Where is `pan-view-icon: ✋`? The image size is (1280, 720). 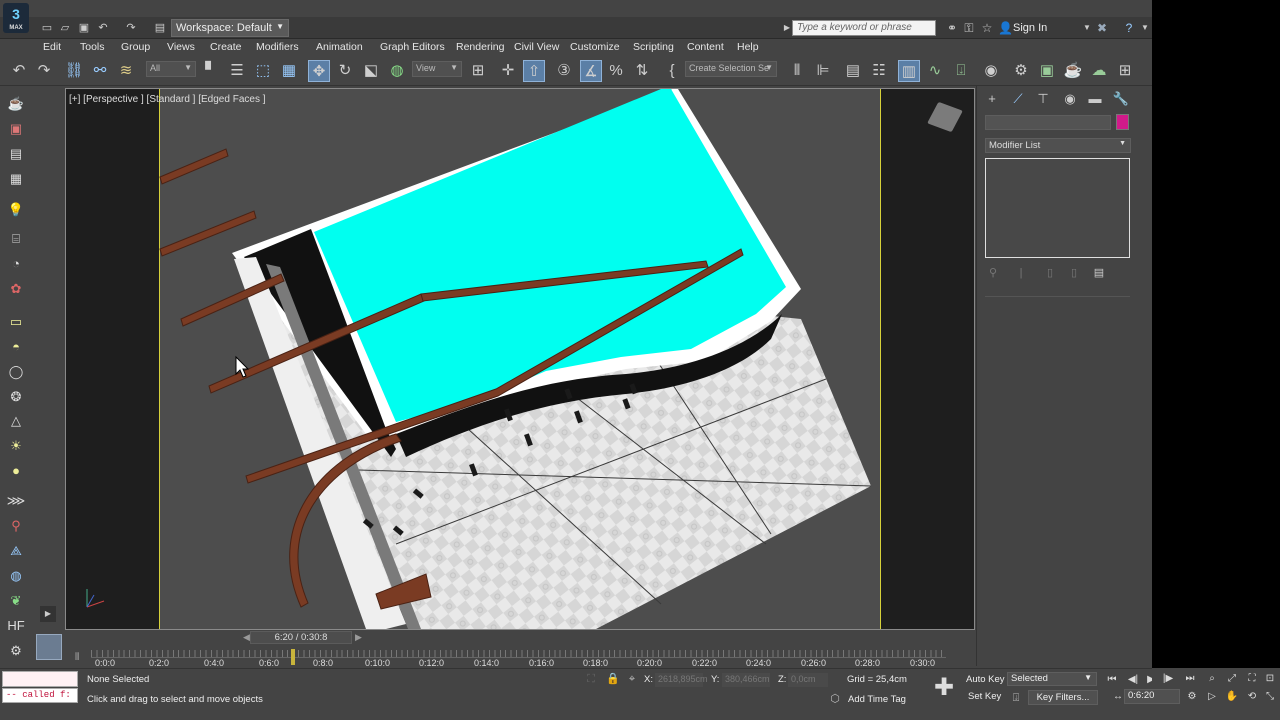
pan-view-icon: ✋ is located at coordinates (1232, 697).